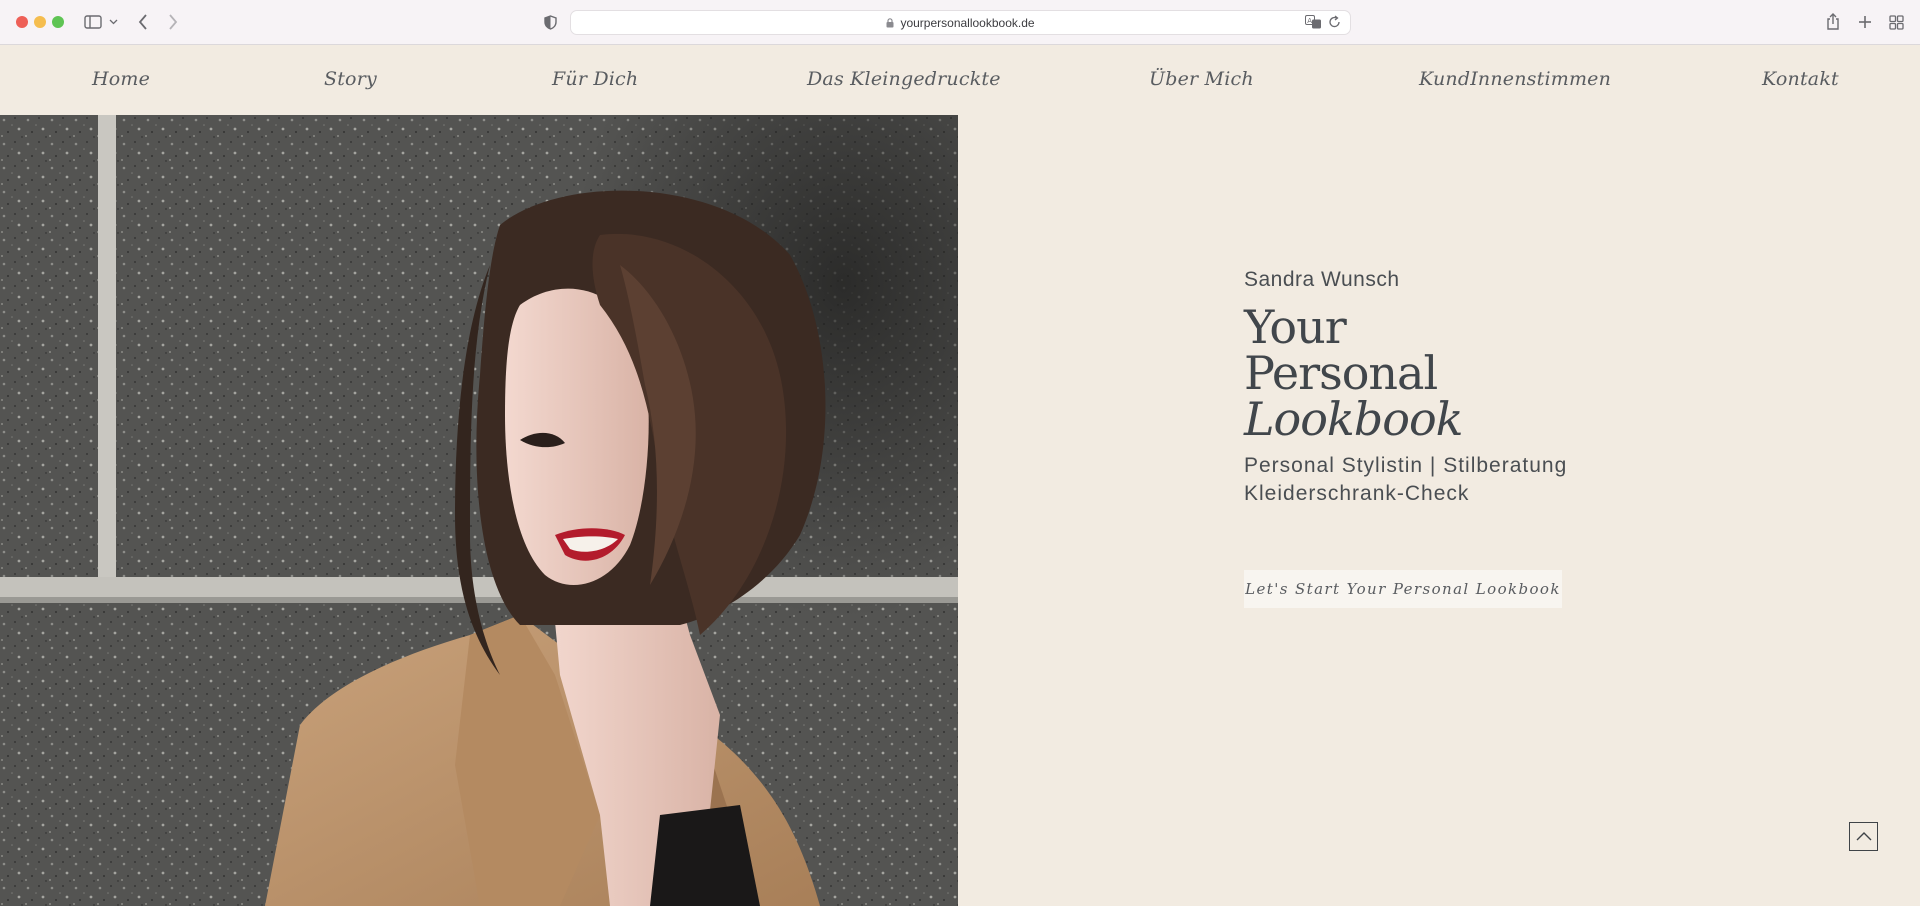 This screenshot has width=1920, height=906. I want to click on lock-icon, so click(890, 22).